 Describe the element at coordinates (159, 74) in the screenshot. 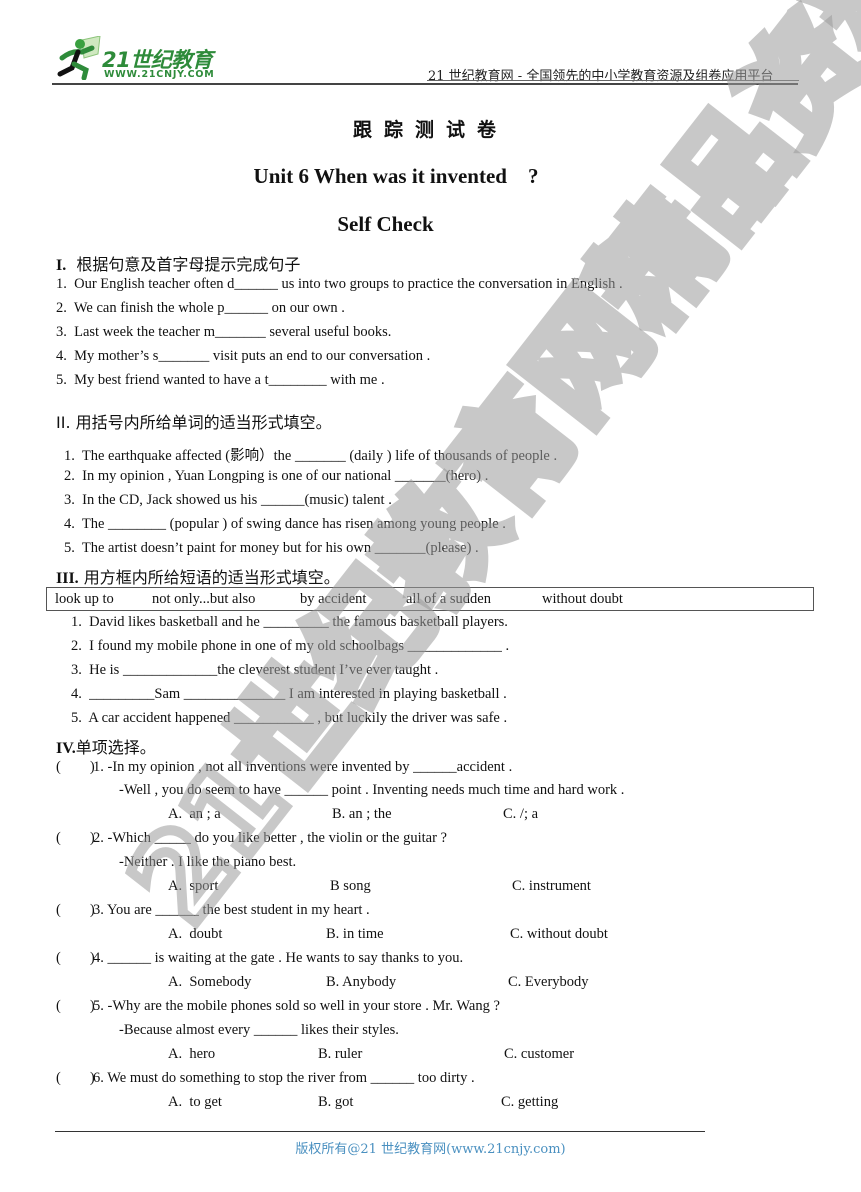

I see `logo-url: WWW.21CNJY.COM` at that location.